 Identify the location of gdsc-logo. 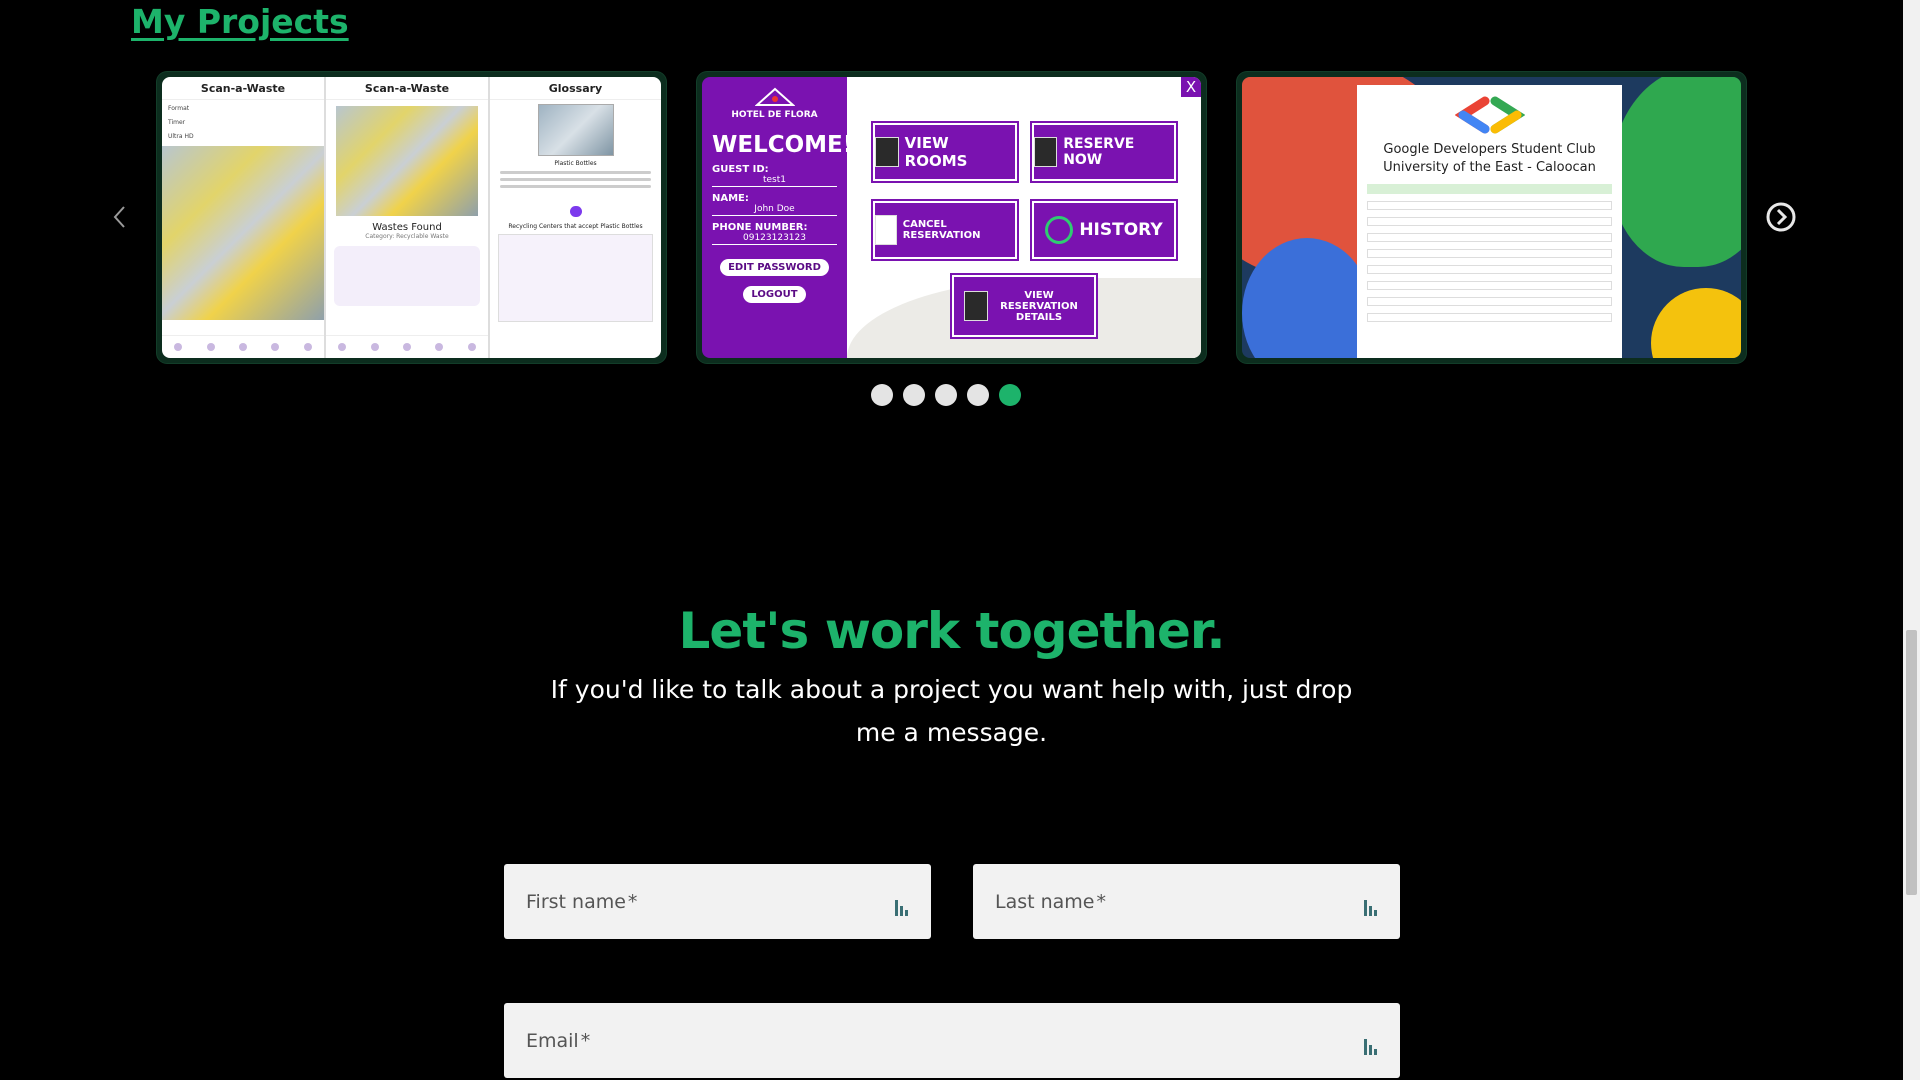
(1489, 117).